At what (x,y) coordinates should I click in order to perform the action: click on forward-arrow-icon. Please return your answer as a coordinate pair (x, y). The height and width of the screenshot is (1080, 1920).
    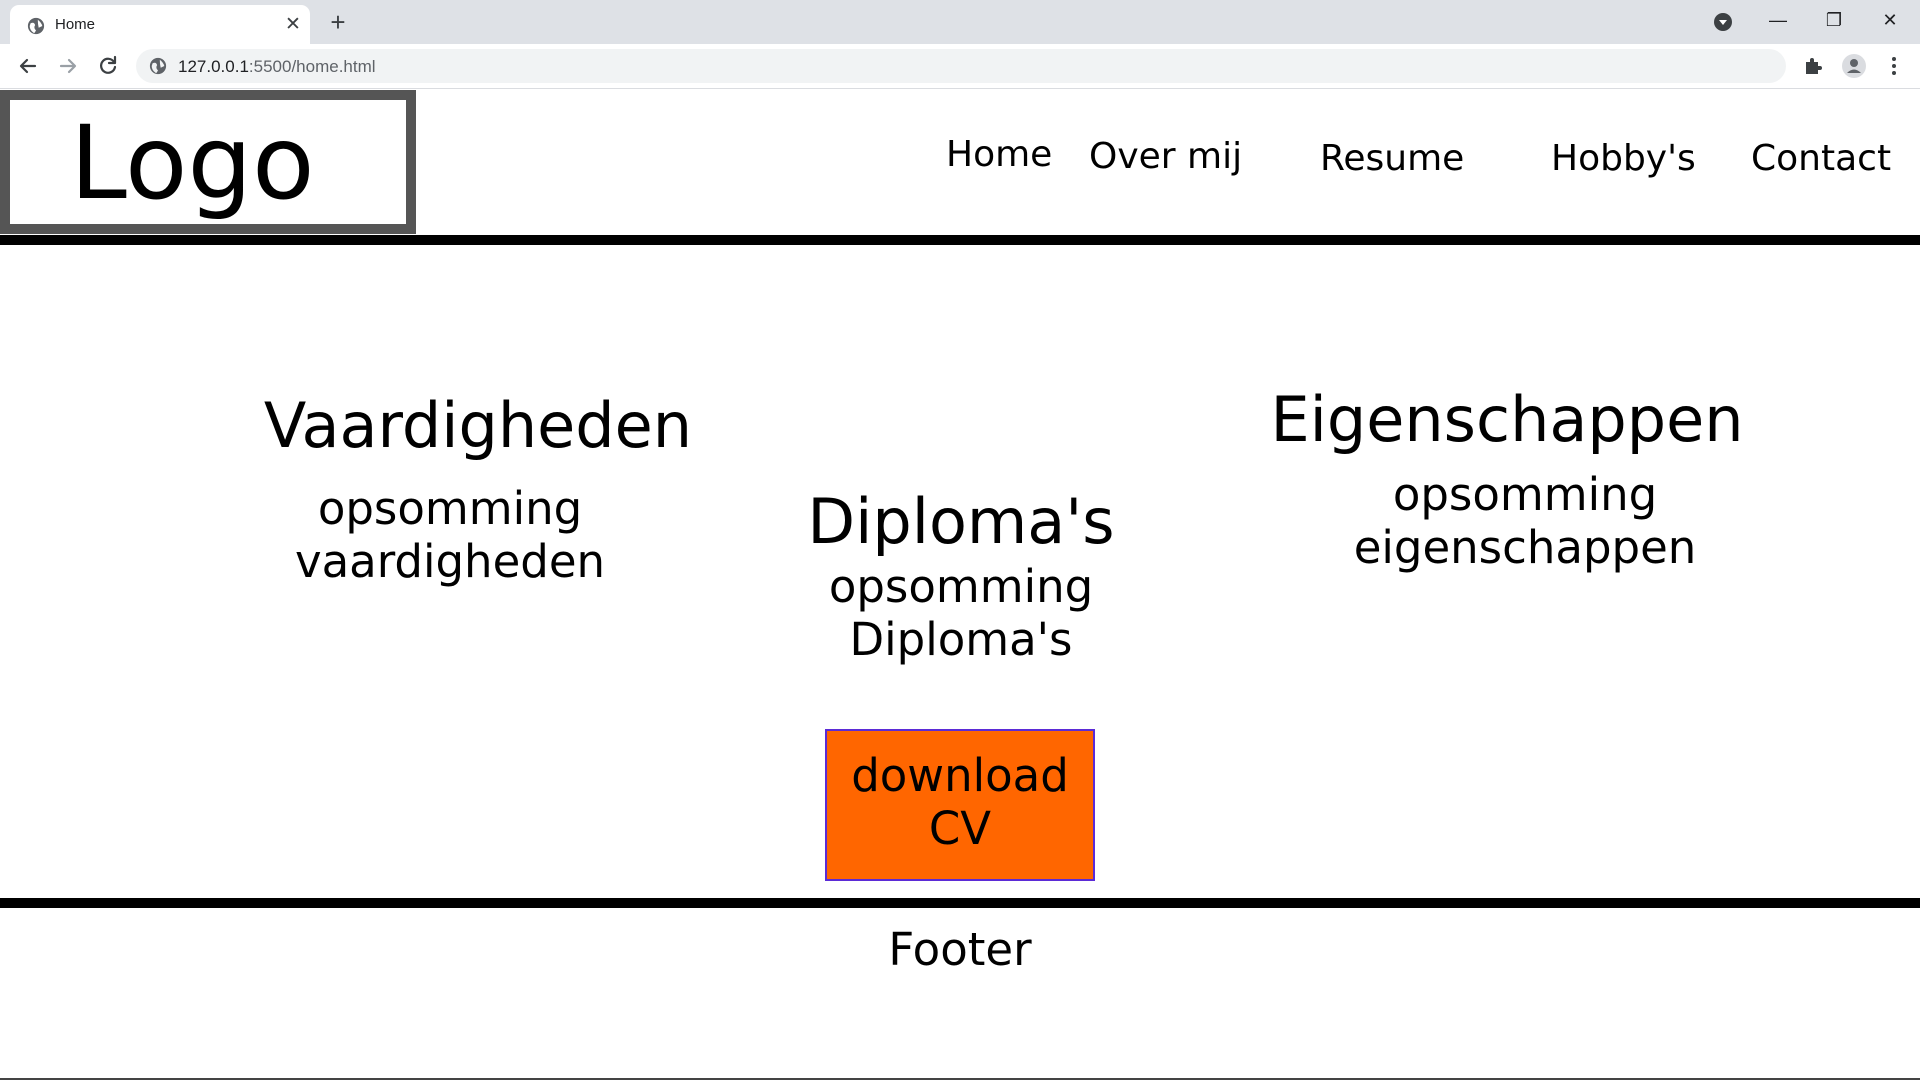
    Looking at the image, I should click on (68, 66).